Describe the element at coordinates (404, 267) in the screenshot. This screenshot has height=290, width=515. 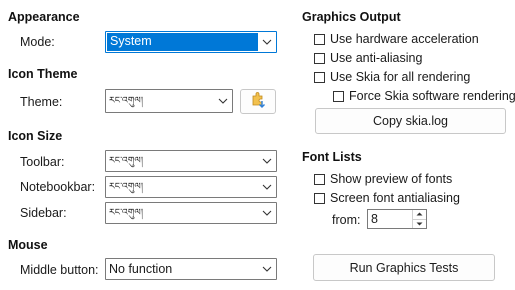
I see `run-graphics-tests-button: Run Graphics Tests` at that location.